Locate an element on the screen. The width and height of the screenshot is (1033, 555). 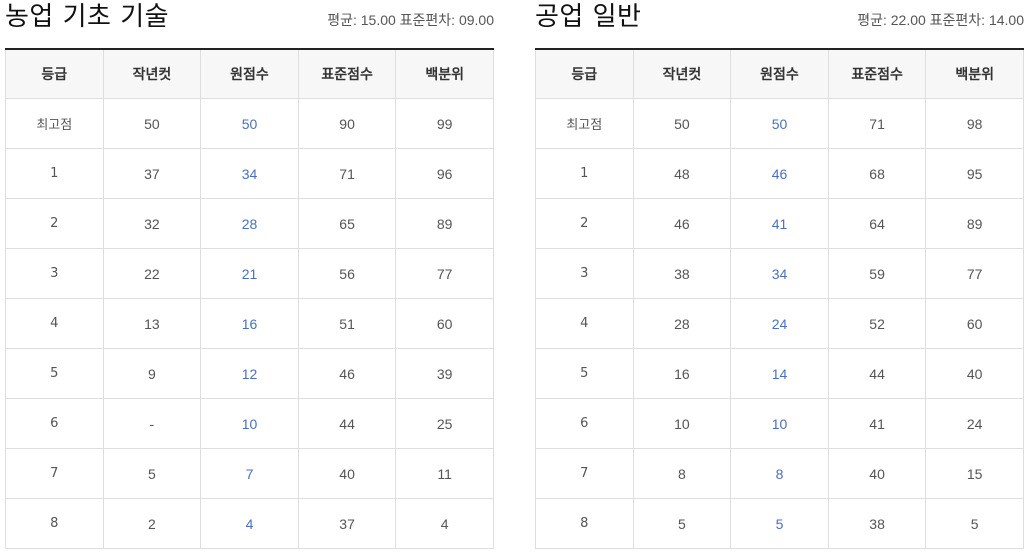
cell-last-year-cut: 16 is located at coordinates (682, 373).